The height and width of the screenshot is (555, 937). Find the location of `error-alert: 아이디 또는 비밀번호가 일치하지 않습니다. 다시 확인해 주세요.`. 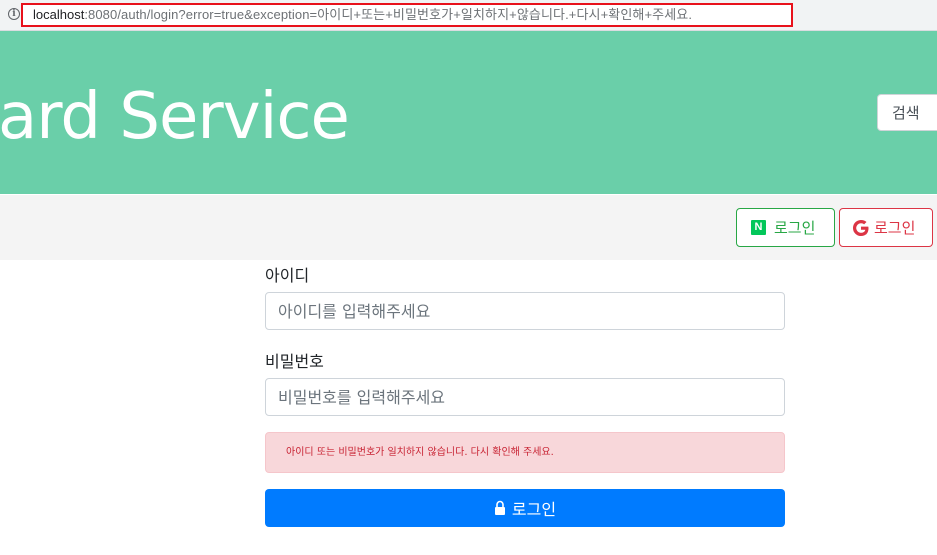

error-alert: 아이디 또는 비밀번호가 일치하지 않습니다. 다시 확인해 주세요. is located at coordinates (525, 452).